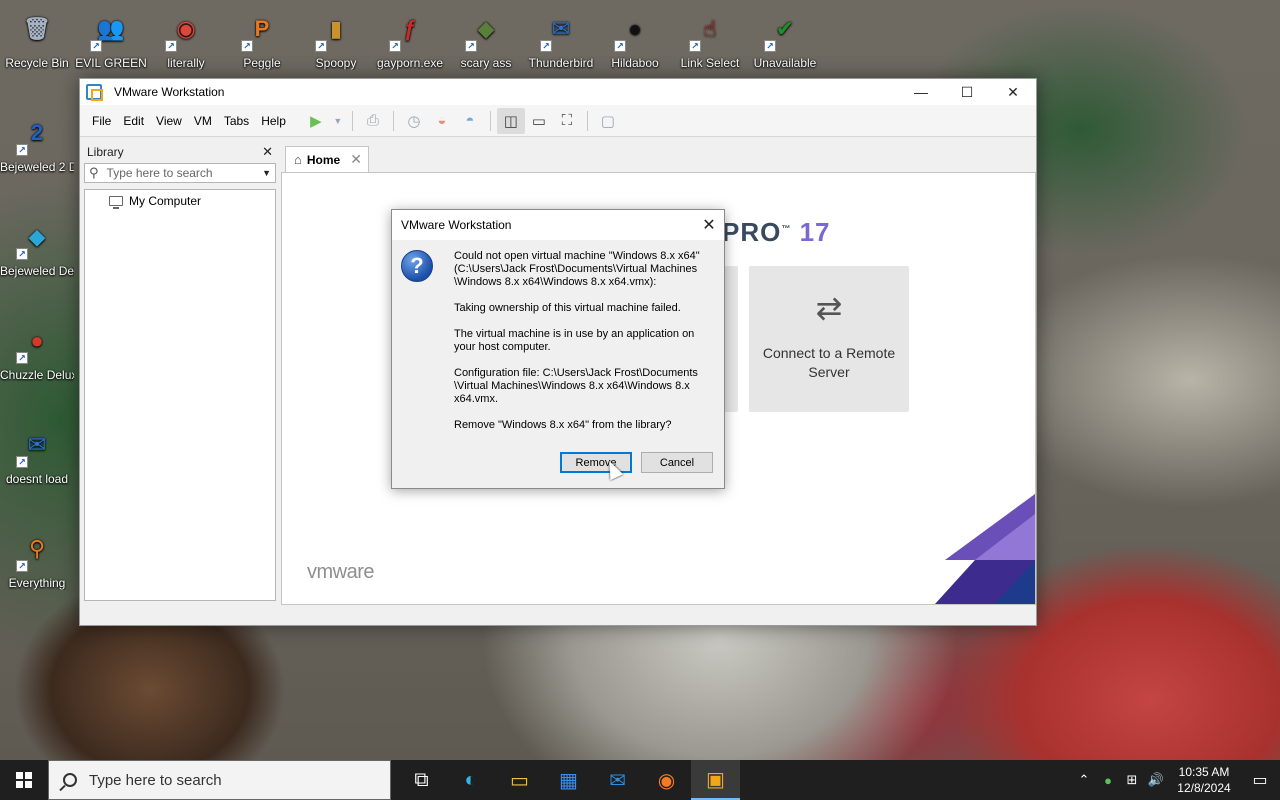  I want to click on status-bar, so click(558, 615).